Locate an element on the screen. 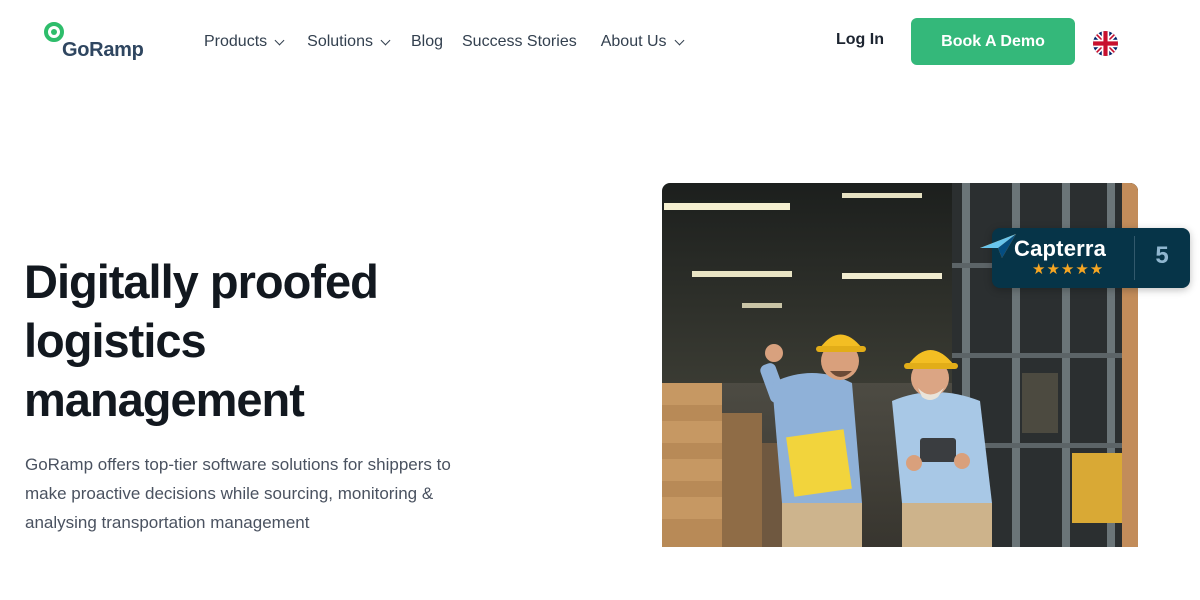 The width and height of the screenshot is (1200, 600). nav-item-solutions: Solutions is located at coordinates (349, 42).